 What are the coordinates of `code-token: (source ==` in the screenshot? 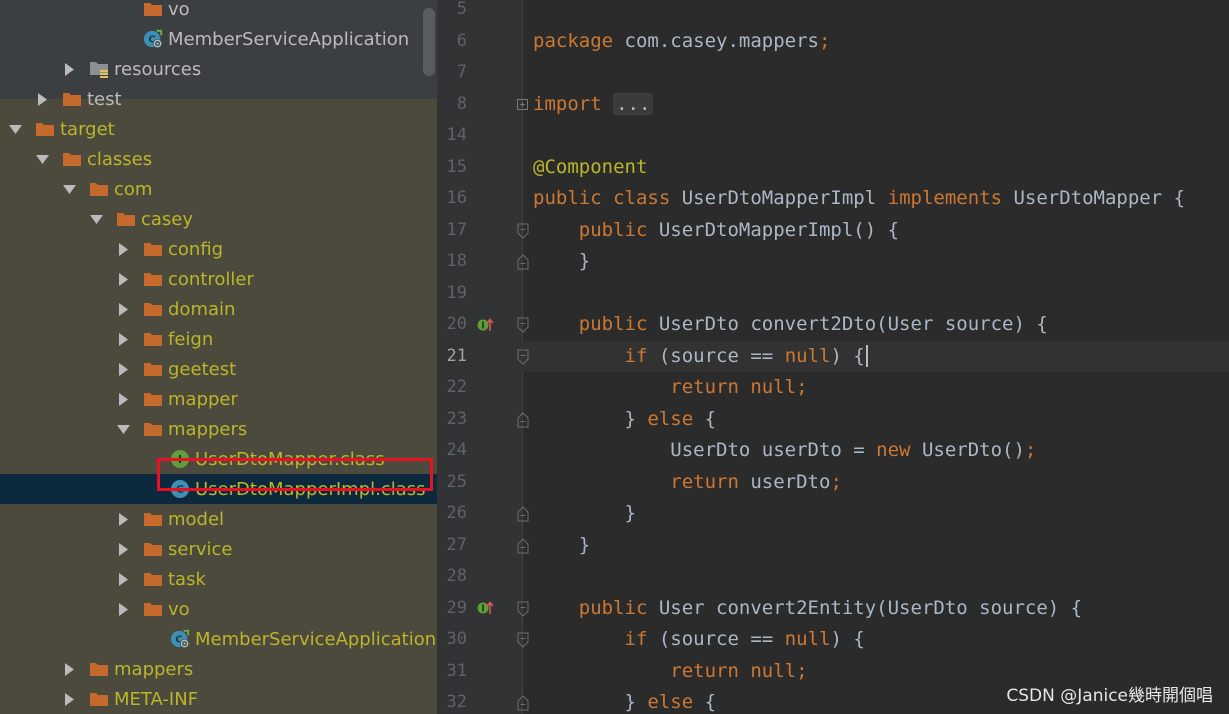 It's located at (721, 355).